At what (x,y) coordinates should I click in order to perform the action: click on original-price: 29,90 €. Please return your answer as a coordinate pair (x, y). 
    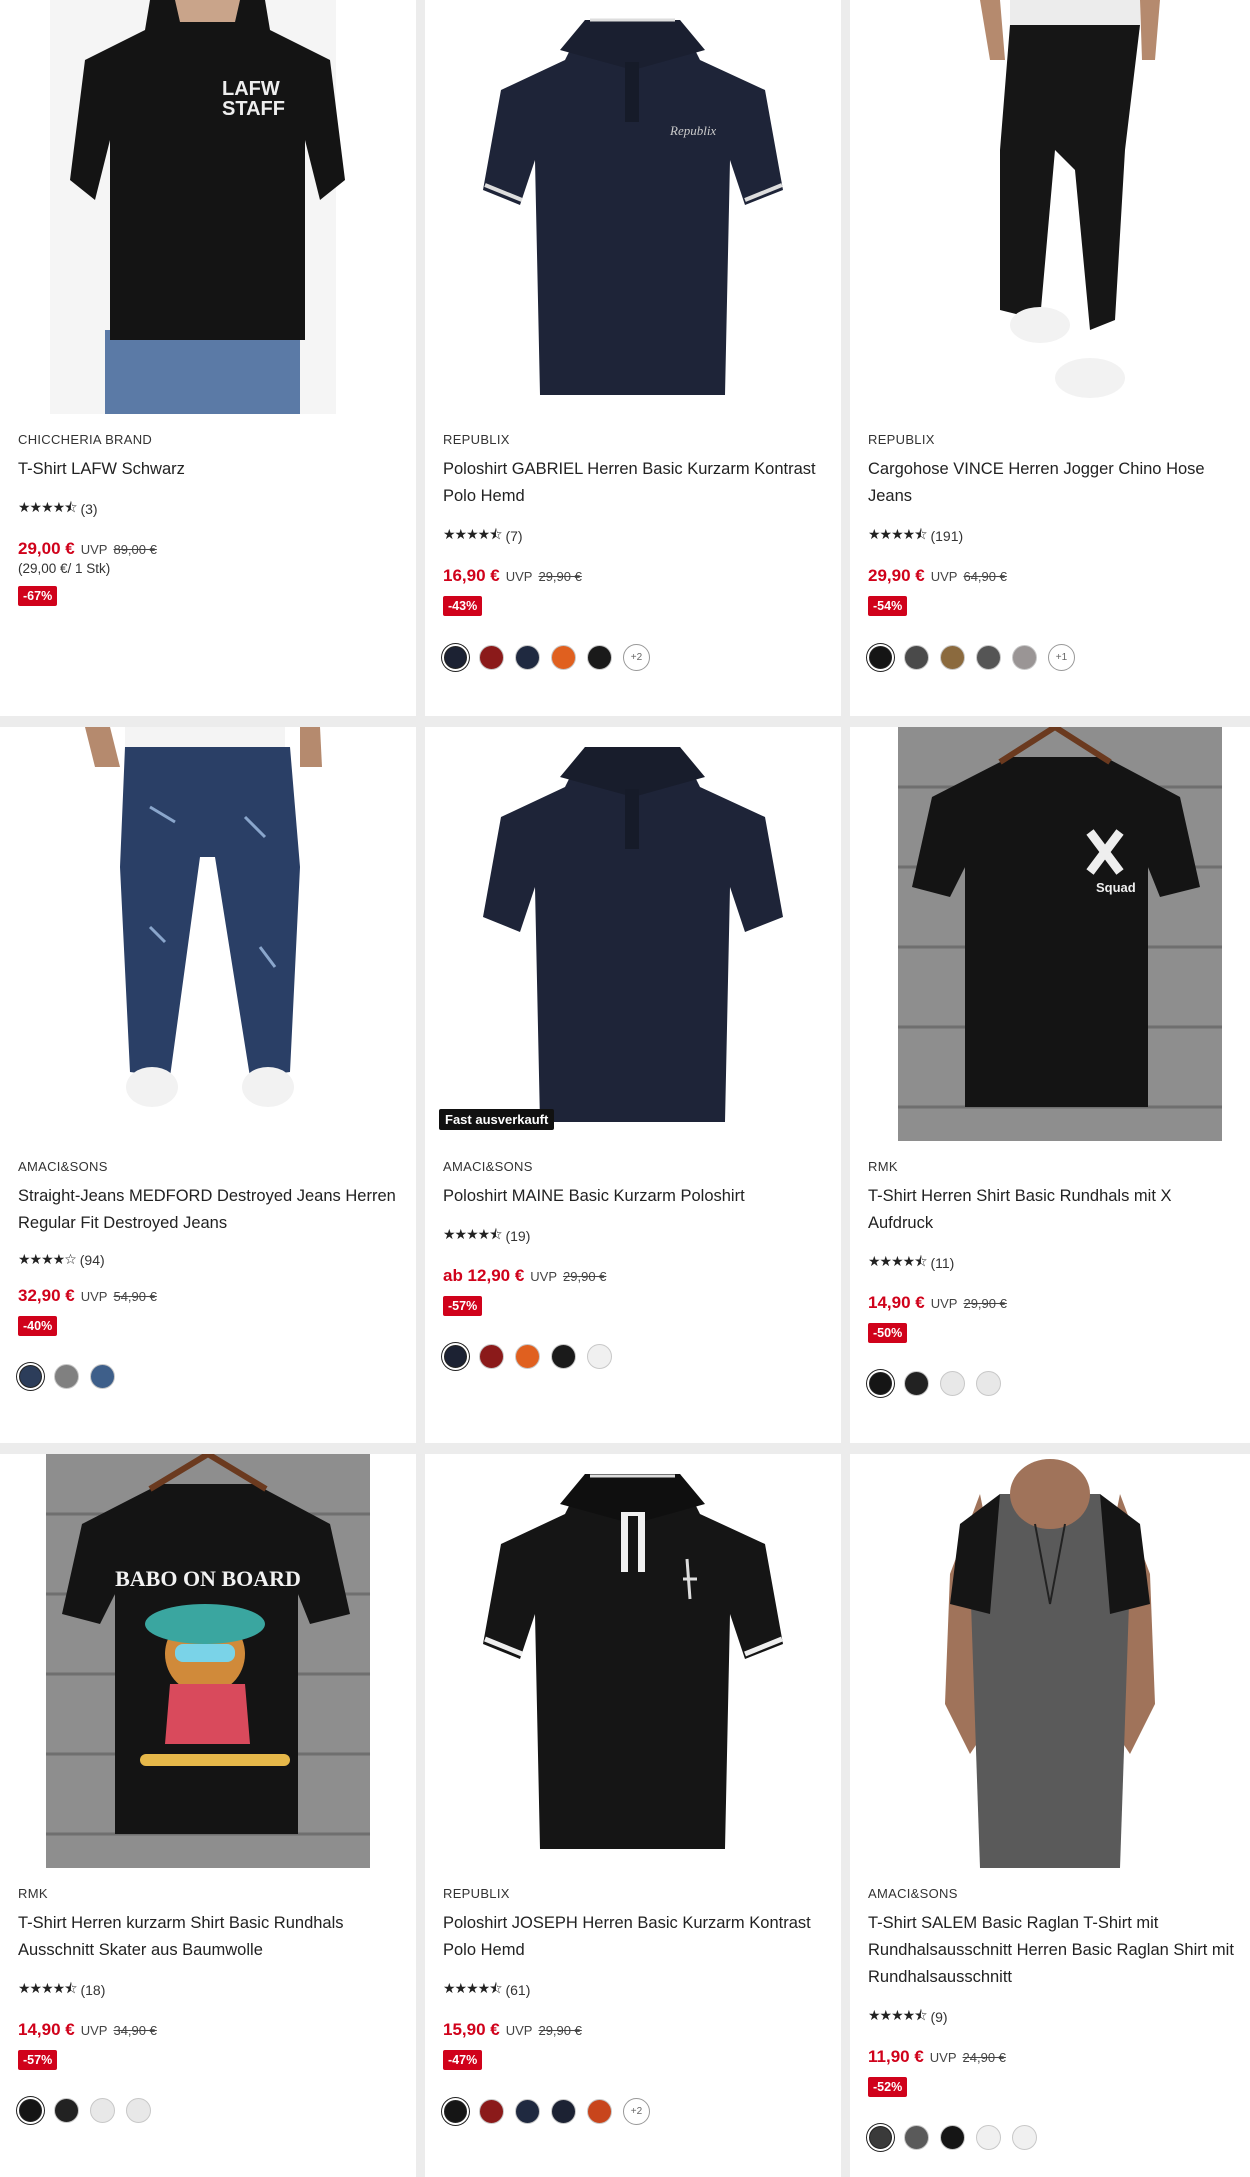
    Looking at the image, I should click on (560, 576).